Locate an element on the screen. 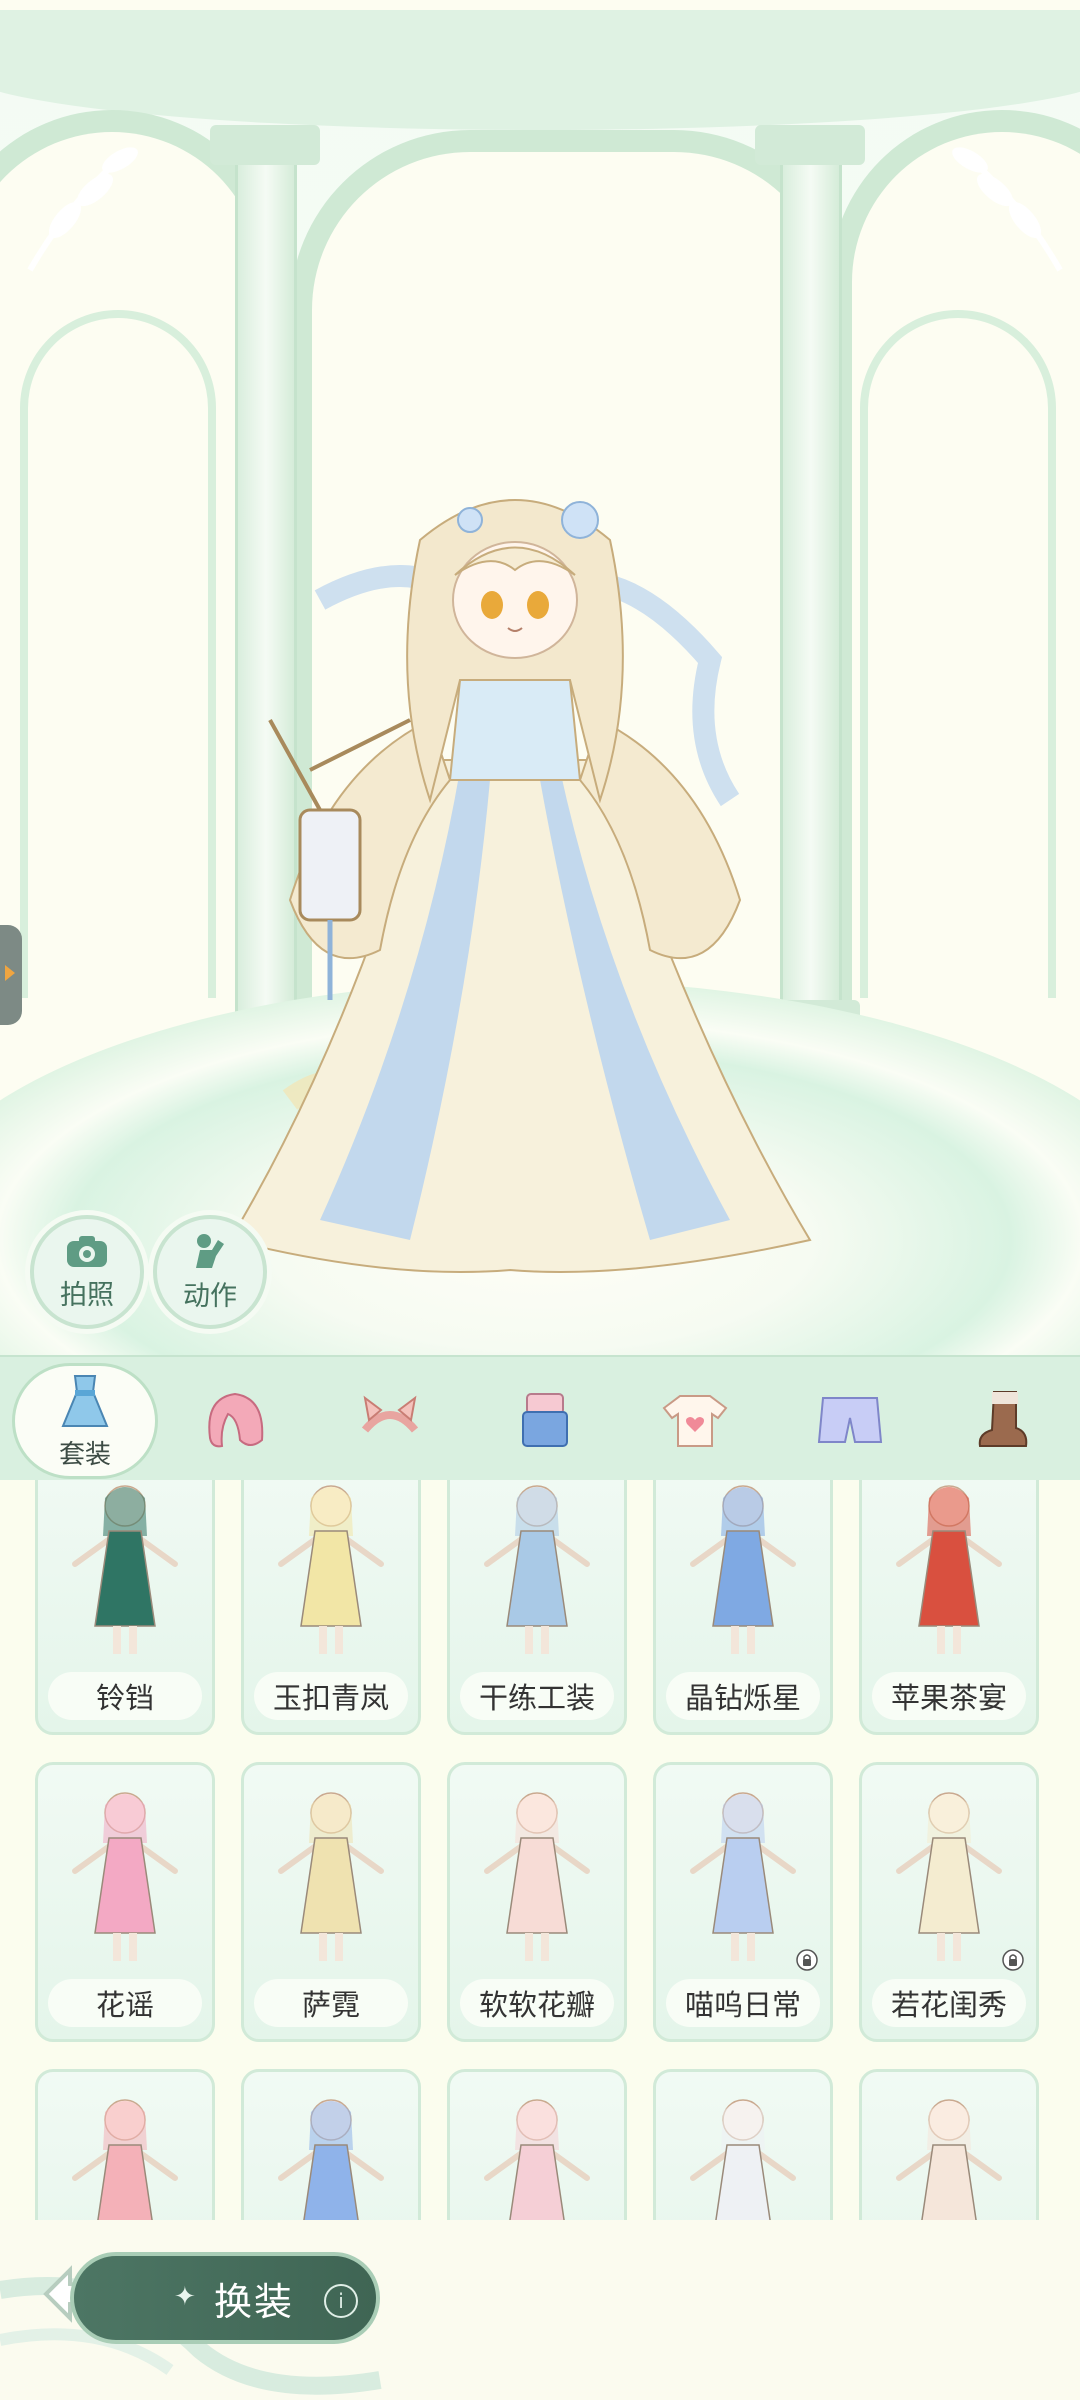  tab-bottoms is located at coordinates (850, 1419).